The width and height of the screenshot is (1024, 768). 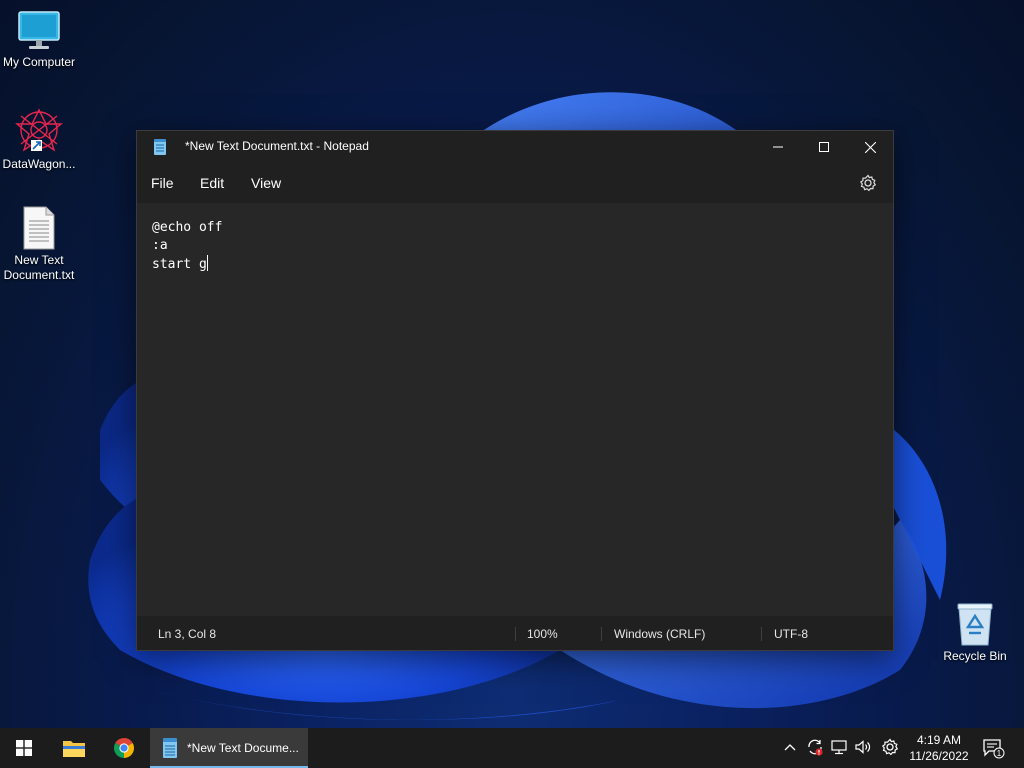 I want to click on notification-center-button: 1, so click(x=993, y=748).